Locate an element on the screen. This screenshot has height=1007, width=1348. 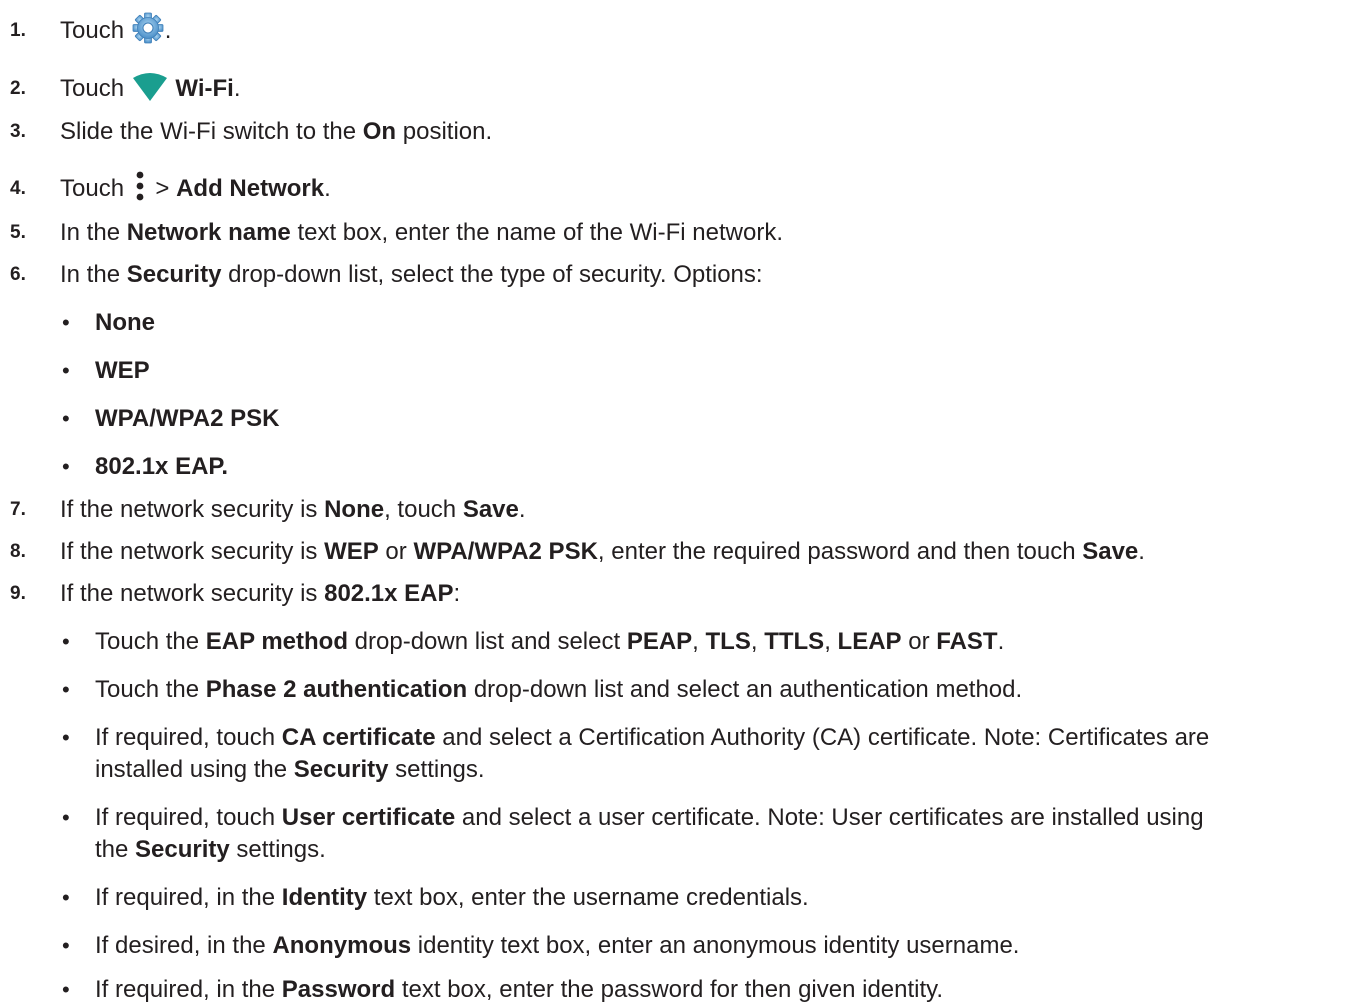
step-number: 2. is located at coordinates (18, 88).